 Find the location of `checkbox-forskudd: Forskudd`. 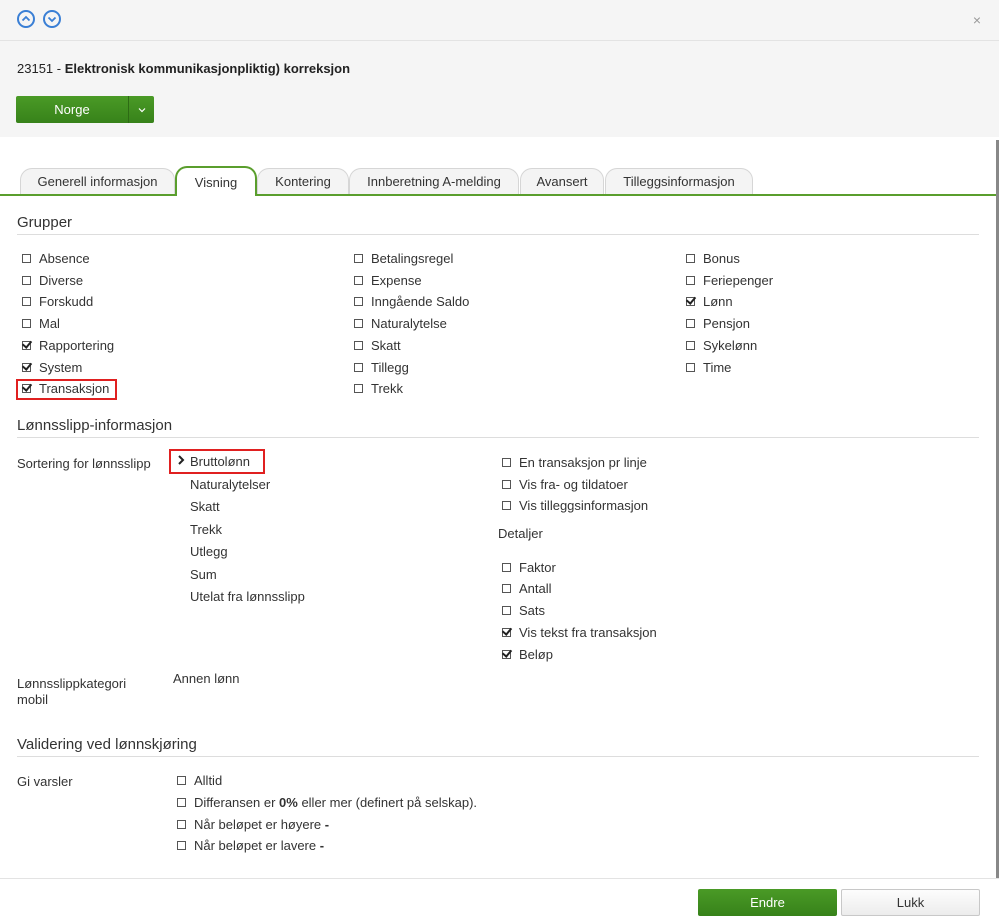

checkbox-forskudd: Forskudd is located at coordinates (57, 301).